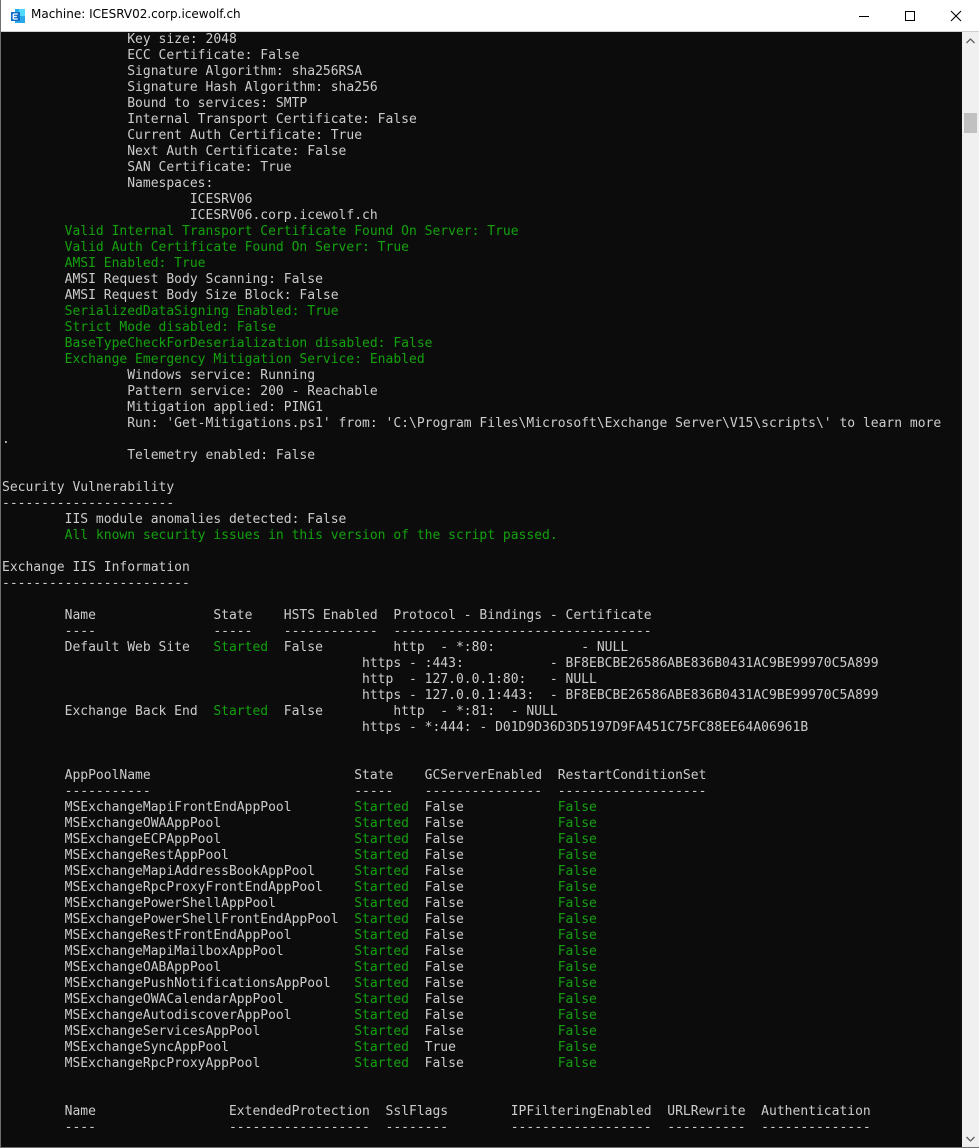 This screenshot has height=1148, width=979. I want to click on maximize-icon, so click(910, 15).